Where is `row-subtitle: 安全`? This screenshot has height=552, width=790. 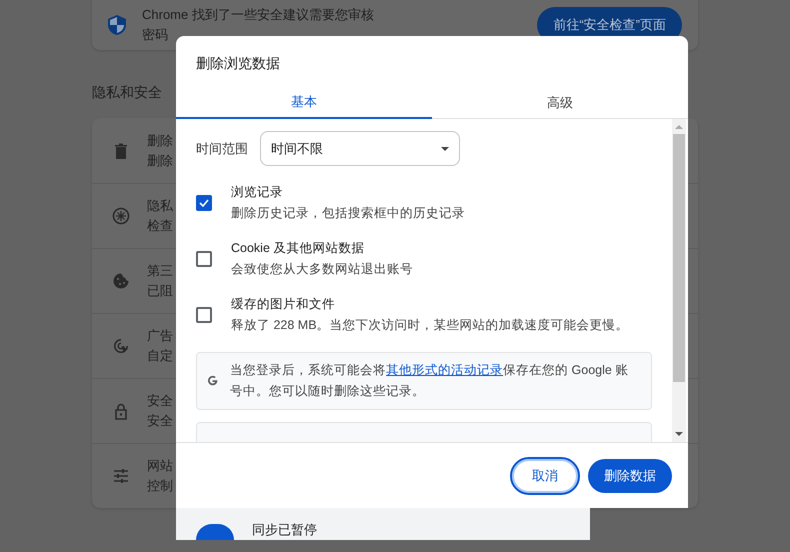
row-subtitle: 安全 is located at coordinates (160, 421).